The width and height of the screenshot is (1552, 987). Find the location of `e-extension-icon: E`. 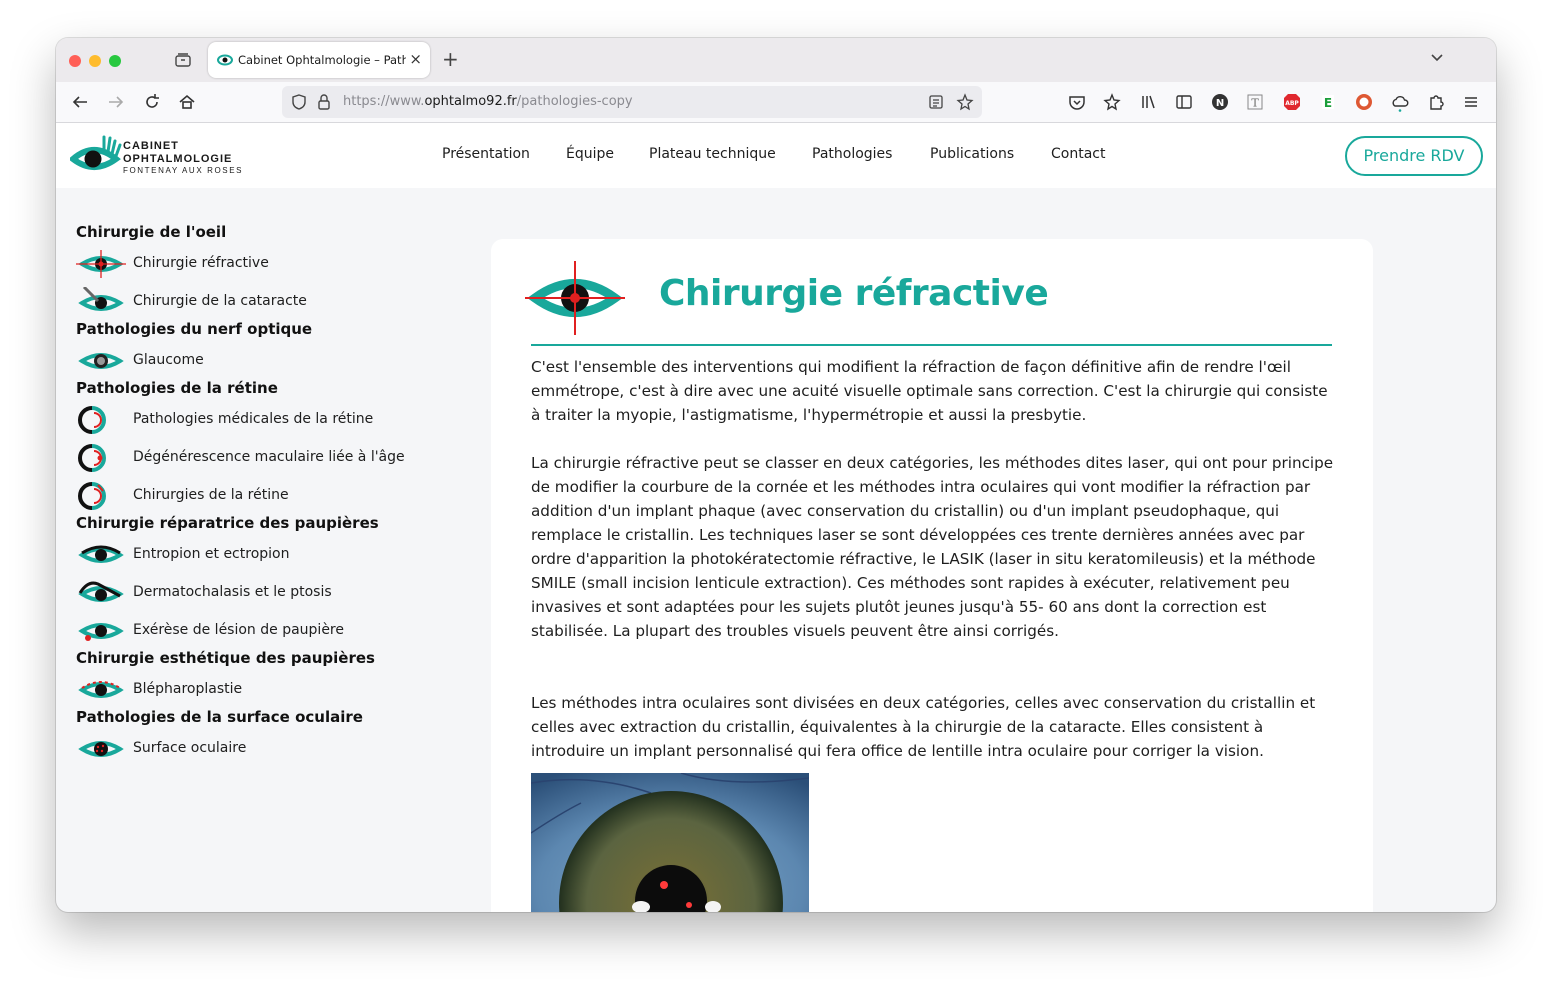

e-extension-icon: E is located at coordinates (1328, 102).